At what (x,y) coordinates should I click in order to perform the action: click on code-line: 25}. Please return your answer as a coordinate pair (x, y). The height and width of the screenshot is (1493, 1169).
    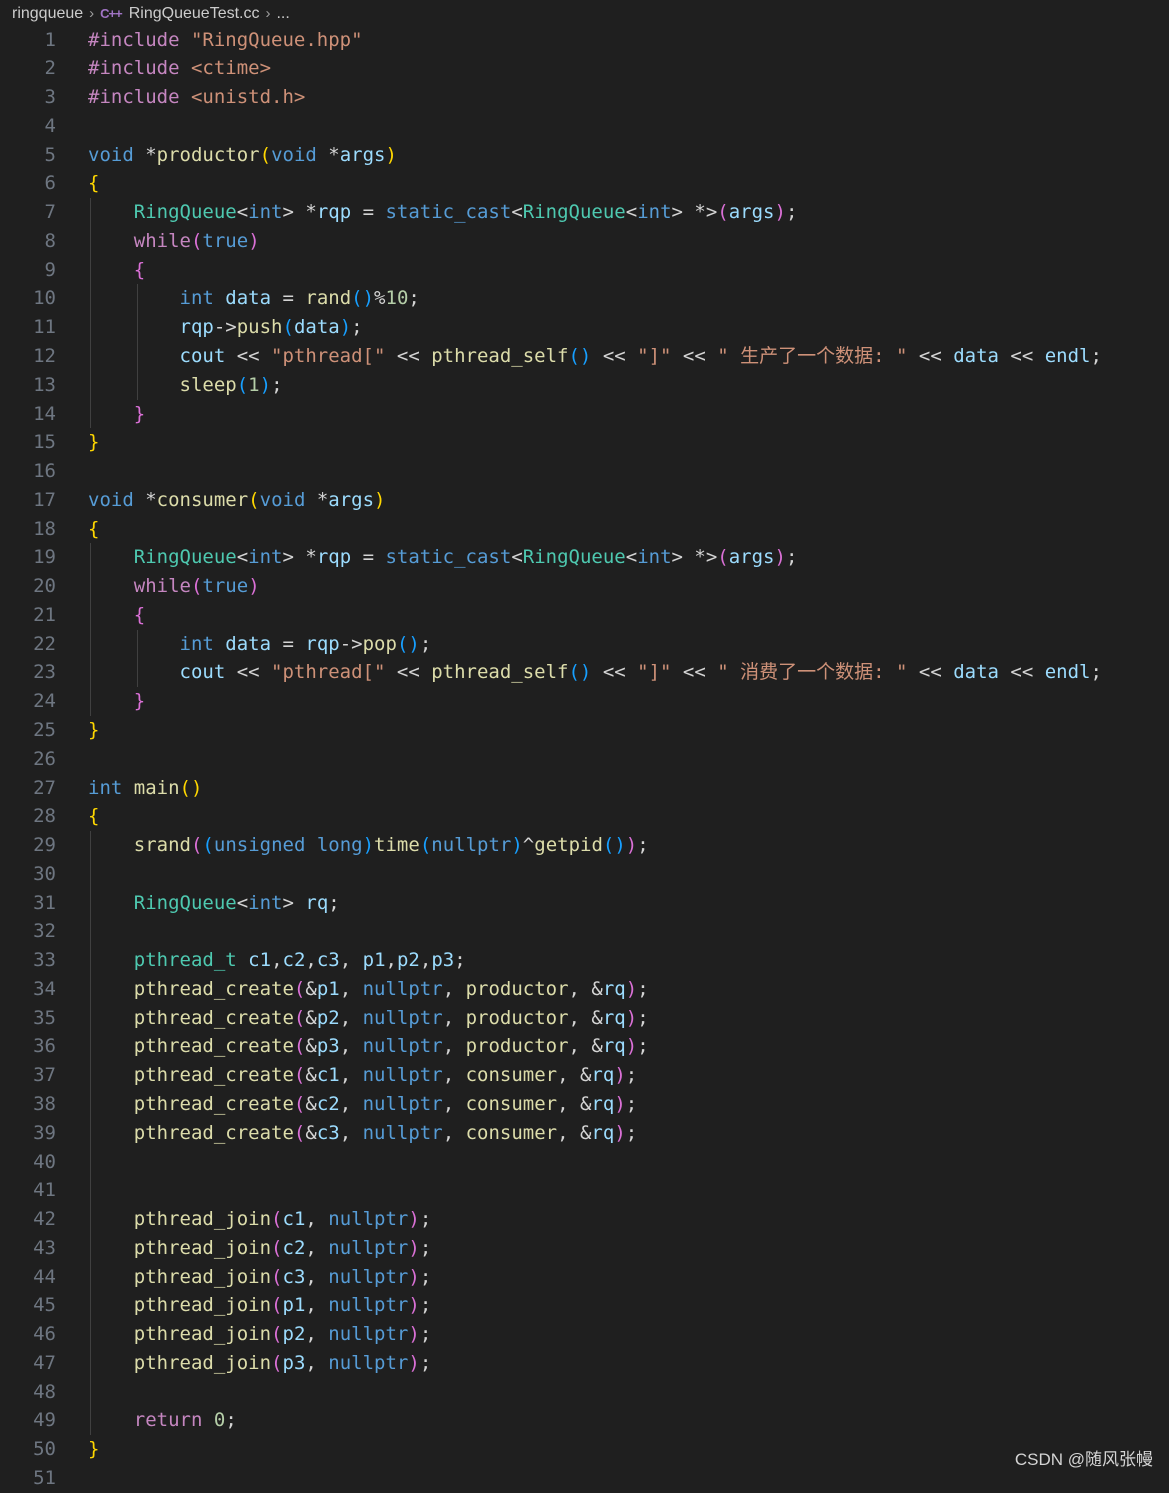
    Looking at the image, I should click on (584, 730).